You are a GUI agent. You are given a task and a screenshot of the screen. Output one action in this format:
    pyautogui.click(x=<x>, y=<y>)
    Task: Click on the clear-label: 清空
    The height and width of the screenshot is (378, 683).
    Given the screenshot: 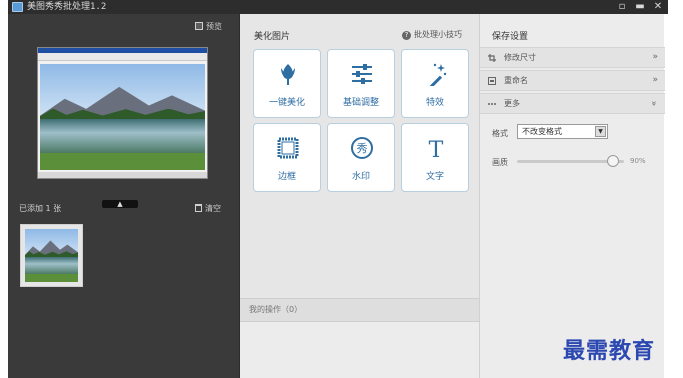 What is the action you would take?
    pyautogui.click(x=213, y=208)
    